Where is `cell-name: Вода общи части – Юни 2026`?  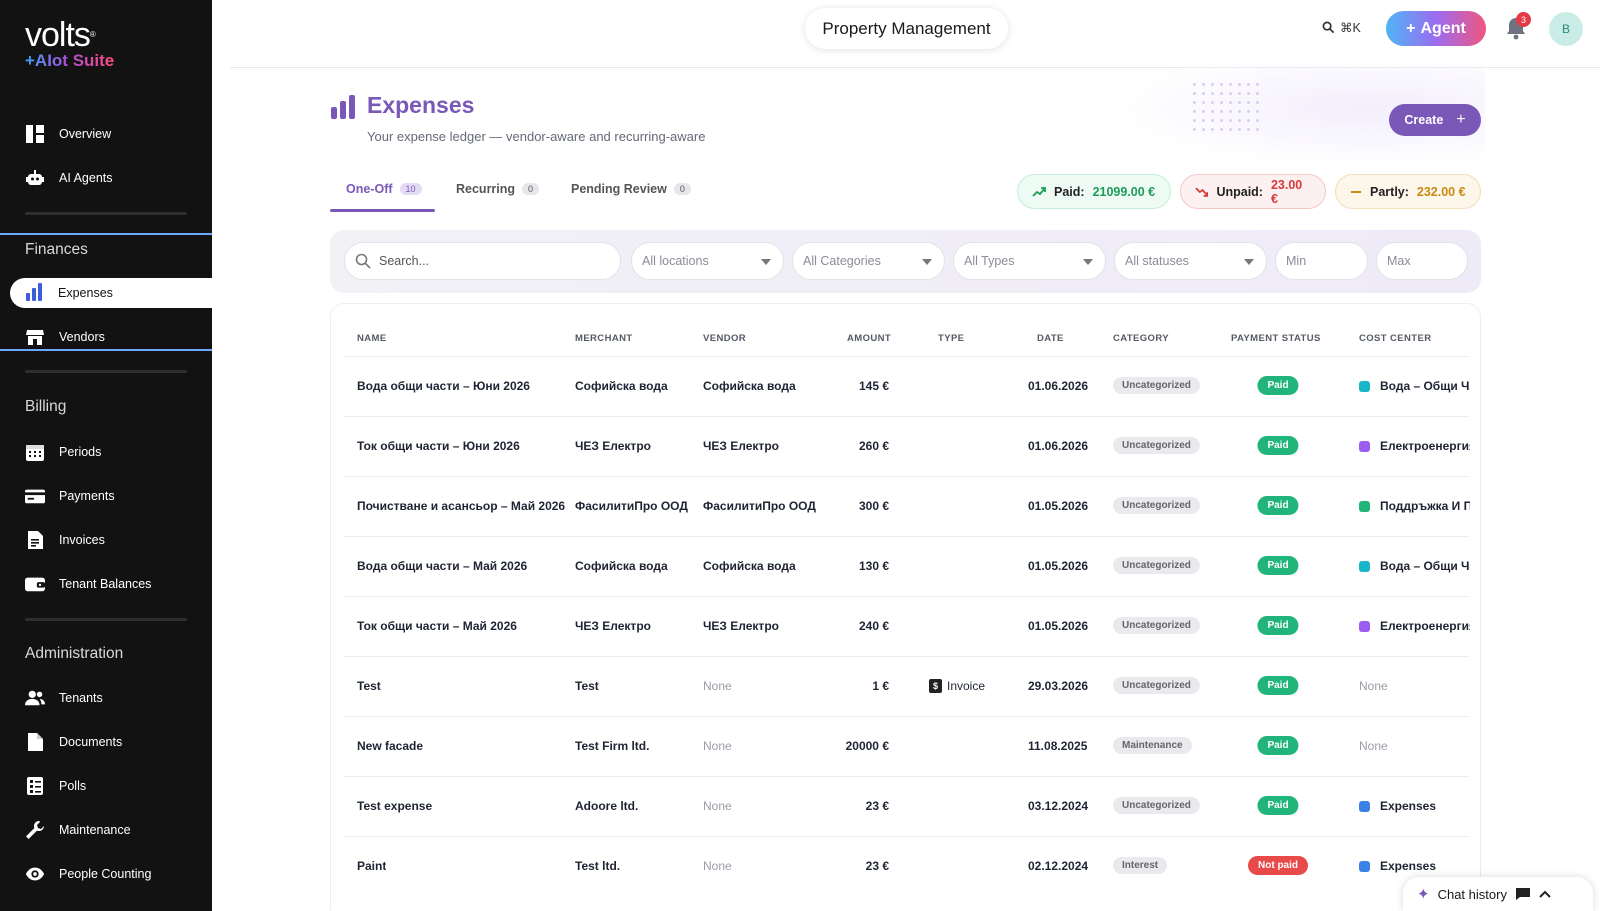 cell-name: Вода общи части – Юни 2026 is located at coordinates (443, 386).